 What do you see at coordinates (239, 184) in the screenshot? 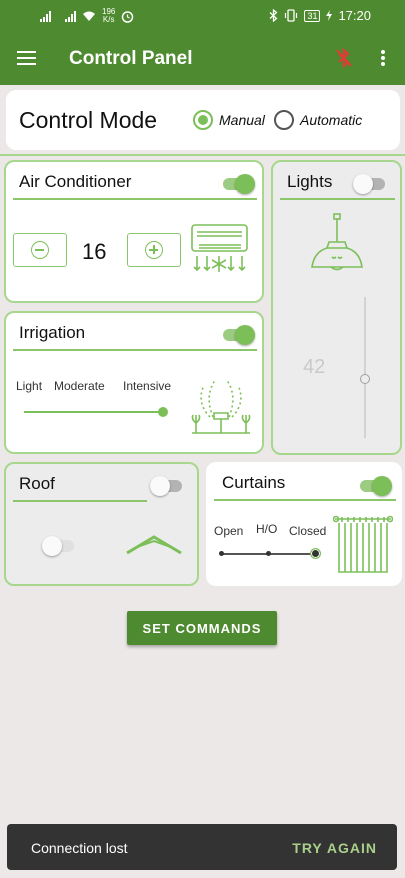
I see `air-conditioner-switch` at bounding box center [239, 184].